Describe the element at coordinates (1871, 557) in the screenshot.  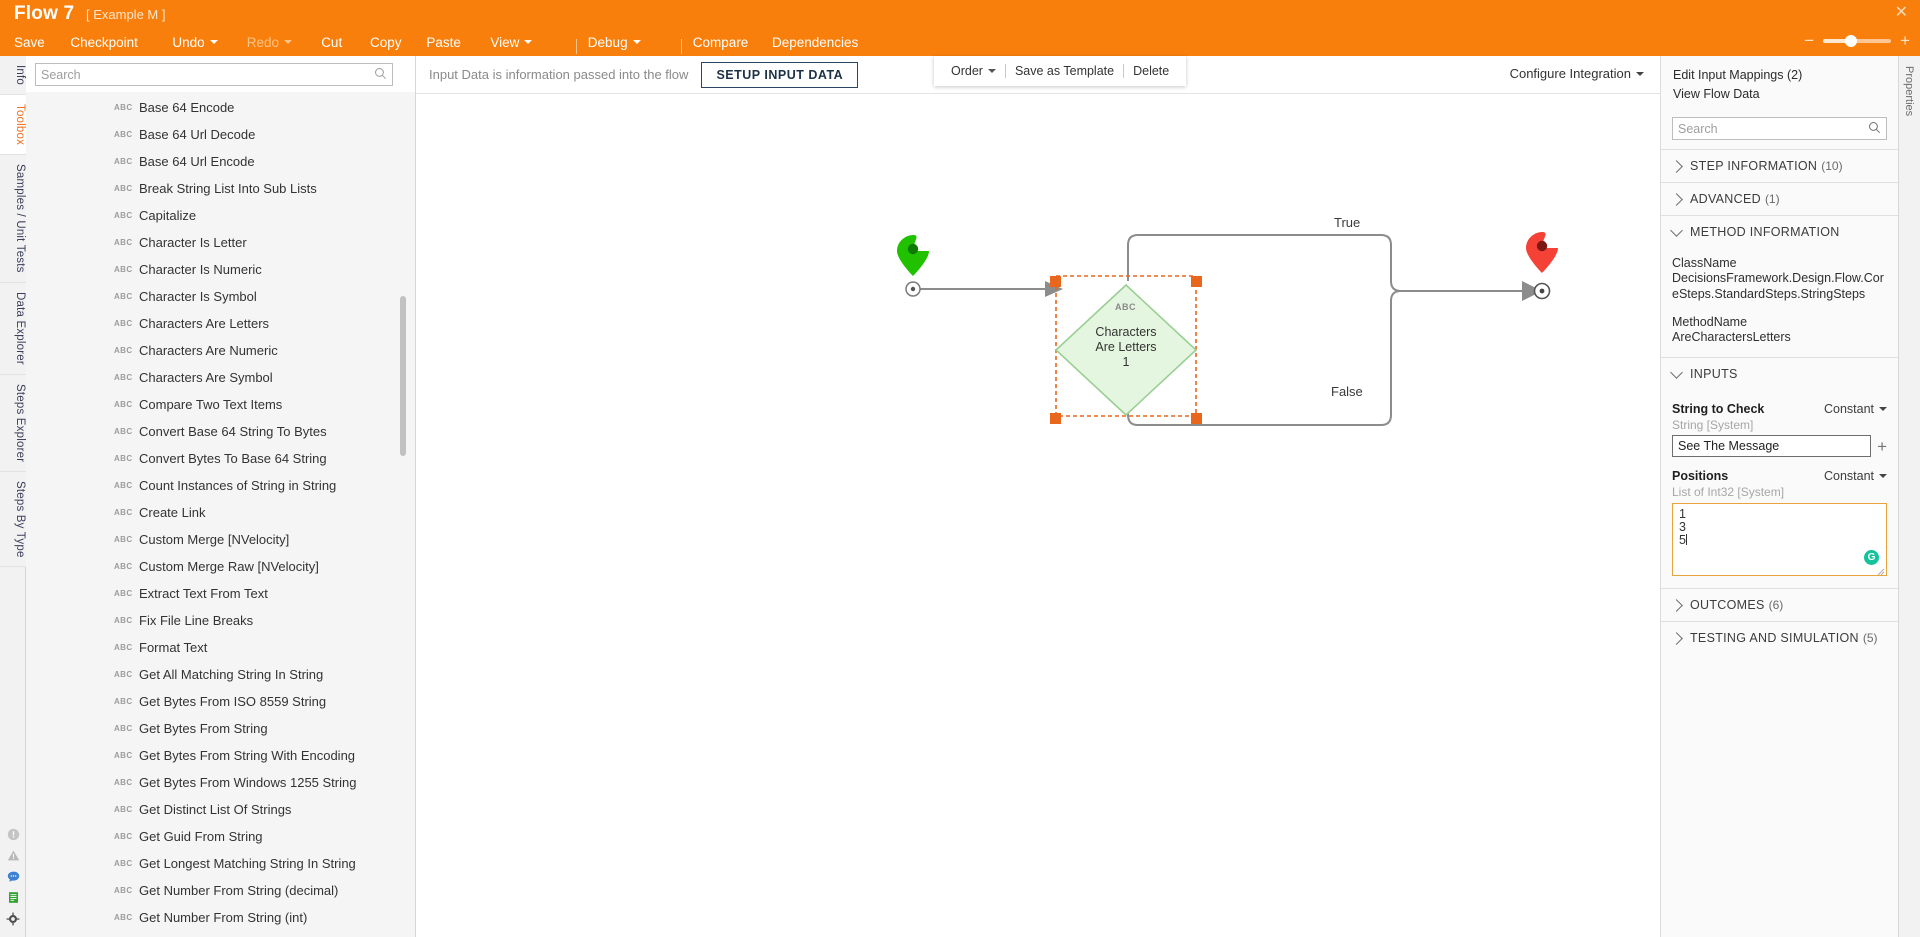
I see `grammarly-badge-icon: G` at that location.